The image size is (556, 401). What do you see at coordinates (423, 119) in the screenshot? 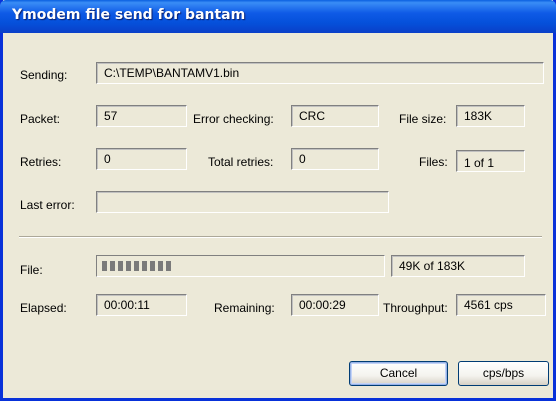
I see `file-size-label: File size:` at bounding box center [423, 119].